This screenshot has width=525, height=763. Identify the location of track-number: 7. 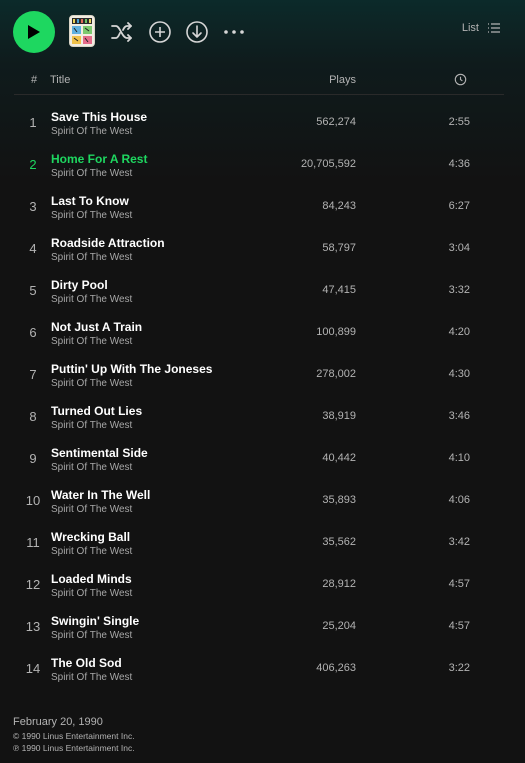
(33, 374).